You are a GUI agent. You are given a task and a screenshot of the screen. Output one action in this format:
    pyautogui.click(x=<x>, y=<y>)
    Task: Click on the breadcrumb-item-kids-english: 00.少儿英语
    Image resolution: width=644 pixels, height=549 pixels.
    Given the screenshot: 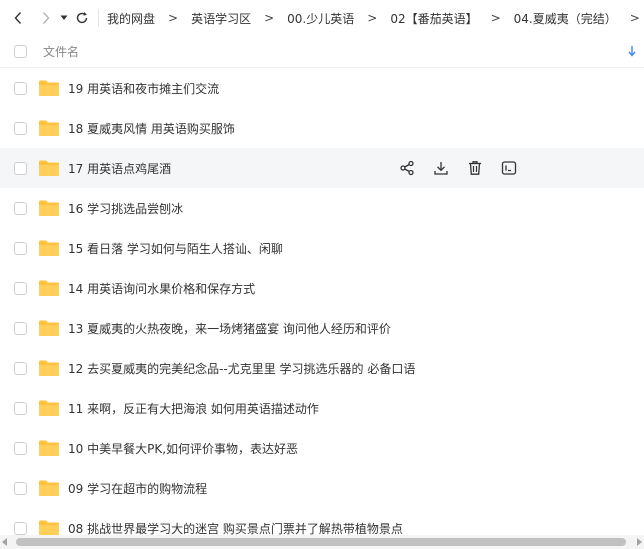 What is the action you would take?
    pyautogui.click(x=320, y=18)
    